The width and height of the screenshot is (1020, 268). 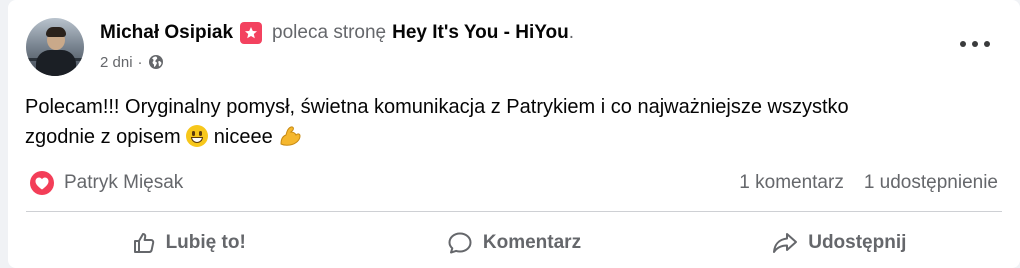 I want to click on page-name-link: Hey It's You - HiYou, so click(x=480, y=33).